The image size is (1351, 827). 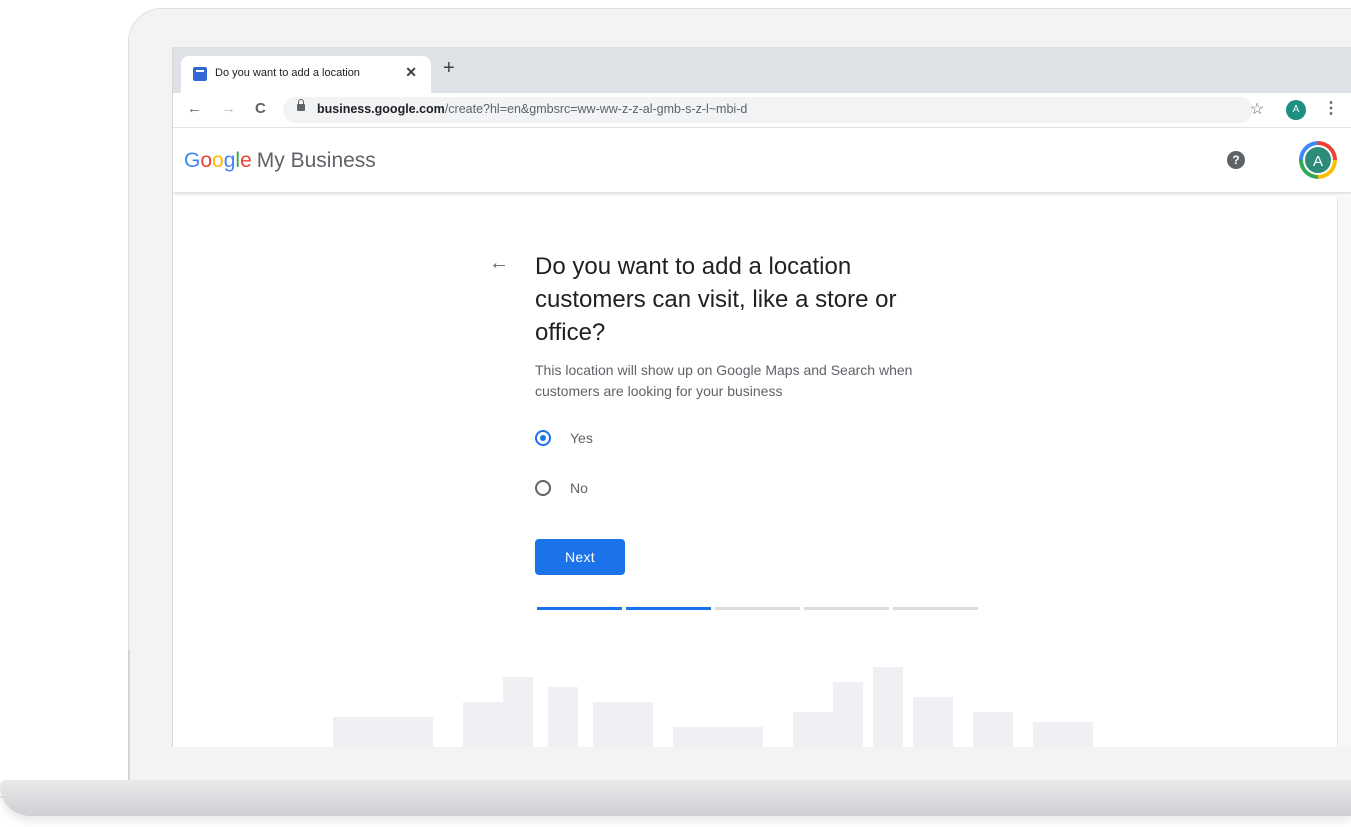 What do you see at coordinates (733, 704) in the screenshot?
I see `city-skyline-illustration` at bounding box center [733, 704].